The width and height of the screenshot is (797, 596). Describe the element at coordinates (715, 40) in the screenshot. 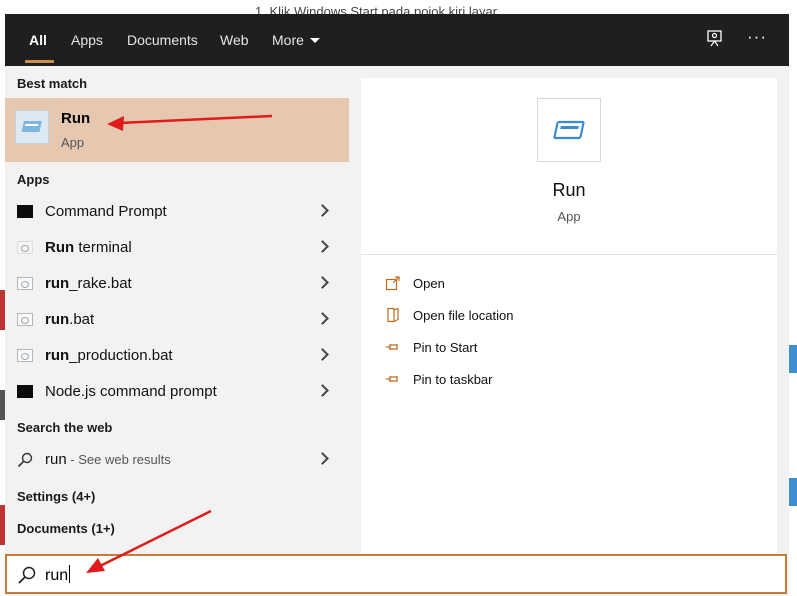

I see `feedback-icon` at that location.